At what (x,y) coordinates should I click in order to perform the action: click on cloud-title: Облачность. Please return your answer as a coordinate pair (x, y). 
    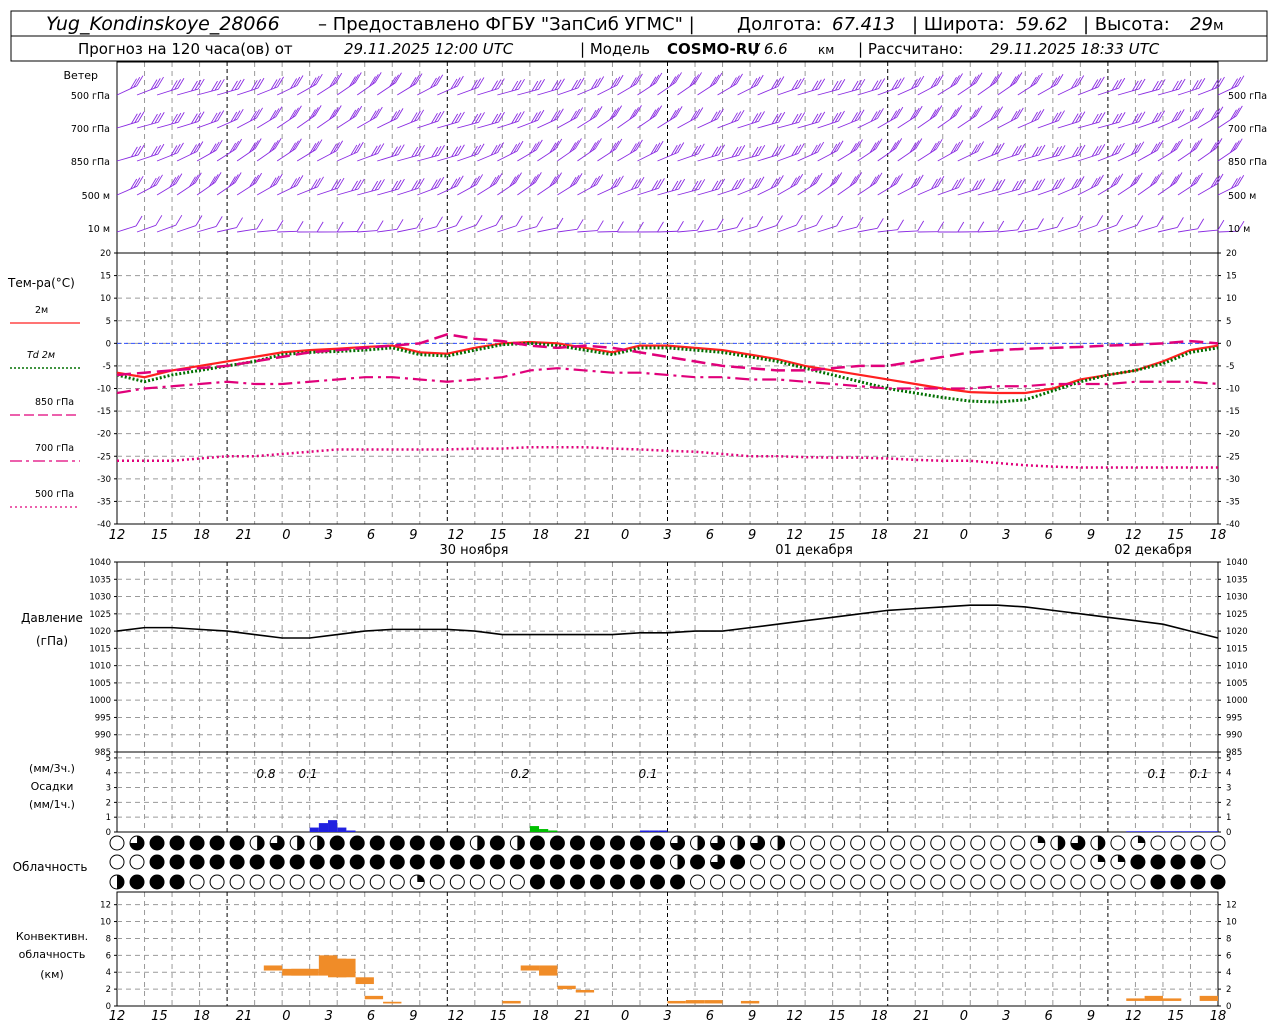
    Looking at the image, I should click on (50, 867).